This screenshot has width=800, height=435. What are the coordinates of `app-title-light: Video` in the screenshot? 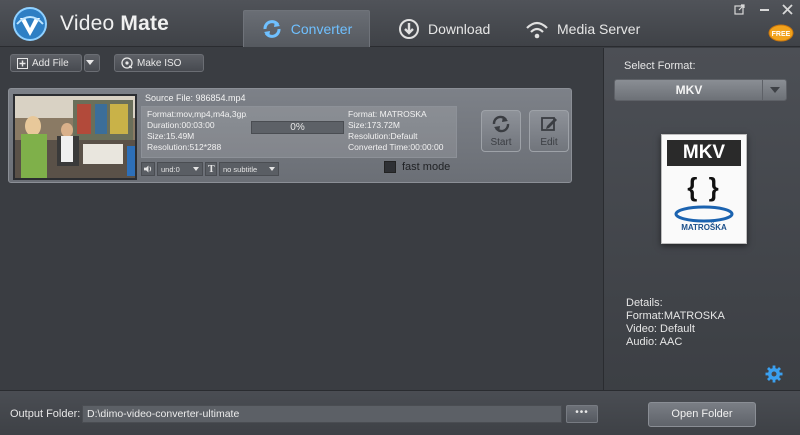 It's located at (87, 23).